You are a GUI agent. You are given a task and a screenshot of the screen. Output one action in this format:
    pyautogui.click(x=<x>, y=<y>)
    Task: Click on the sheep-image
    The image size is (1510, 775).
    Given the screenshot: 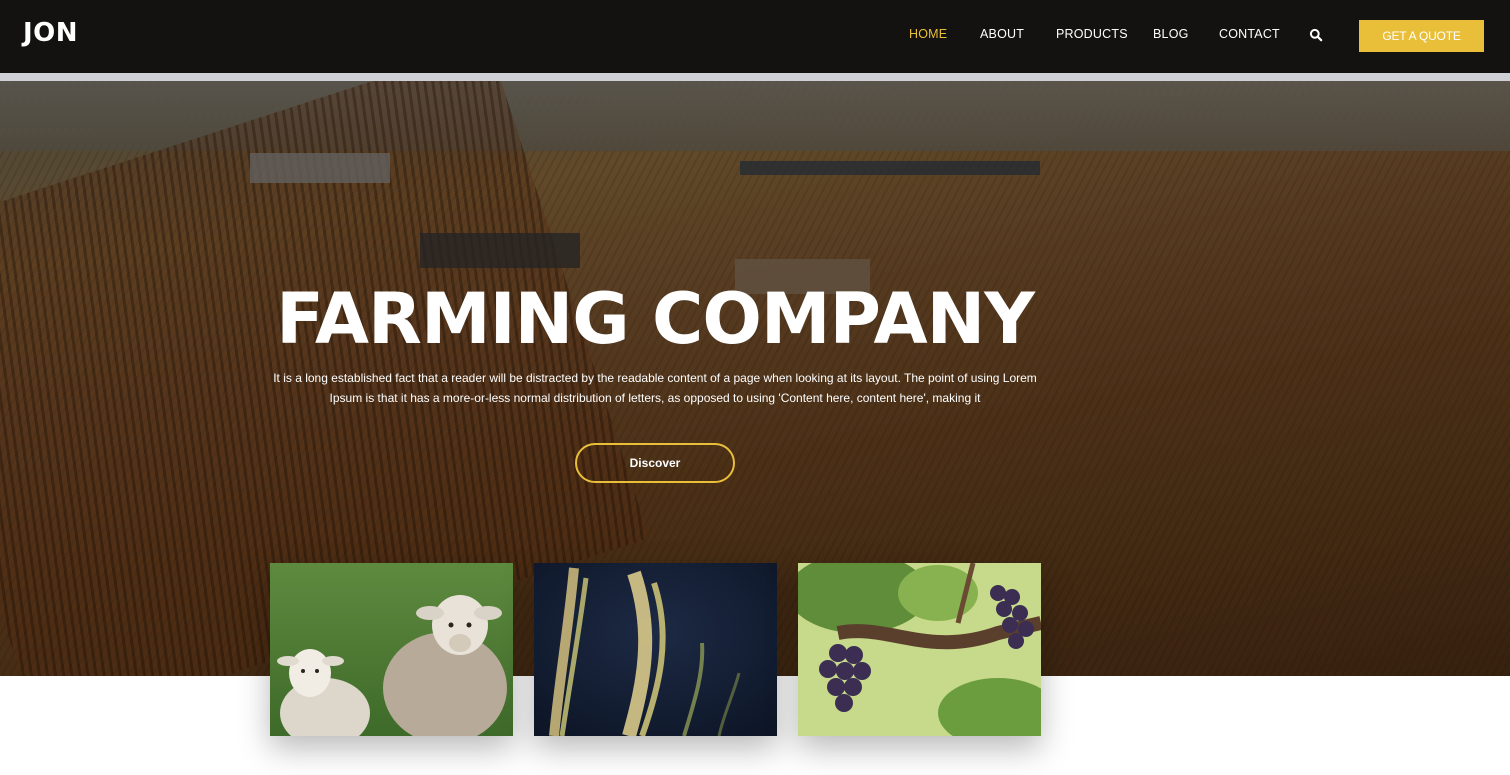 What is the action you would take?
    pyautogui.click(x=391, y=649)
    